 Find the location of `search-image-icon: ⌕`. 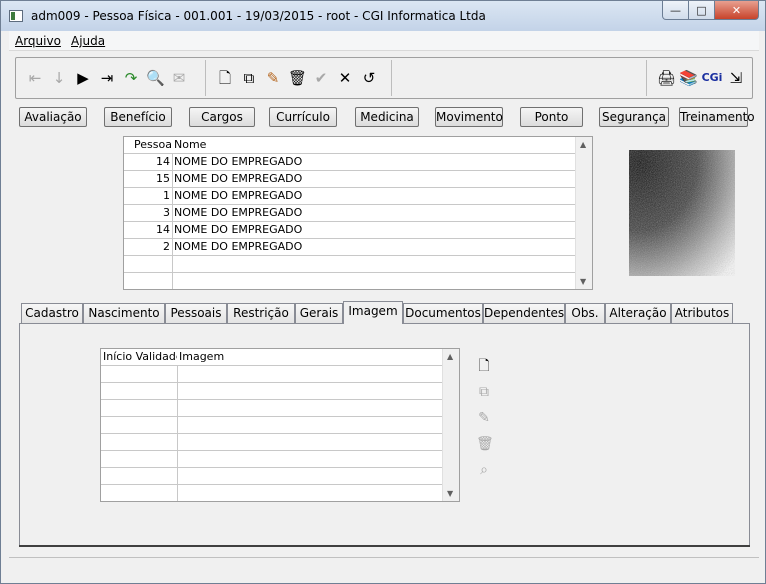

search-image-icon: ⌕ is located at coordinates (484, 470).